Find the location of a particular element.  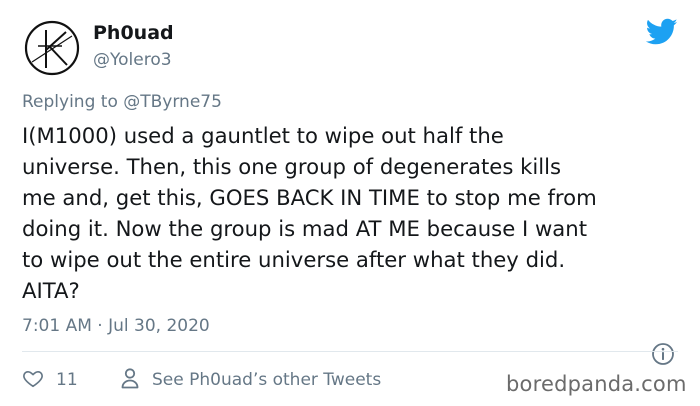

reply-prefix: Replying to is located at coordinates (73, 102).